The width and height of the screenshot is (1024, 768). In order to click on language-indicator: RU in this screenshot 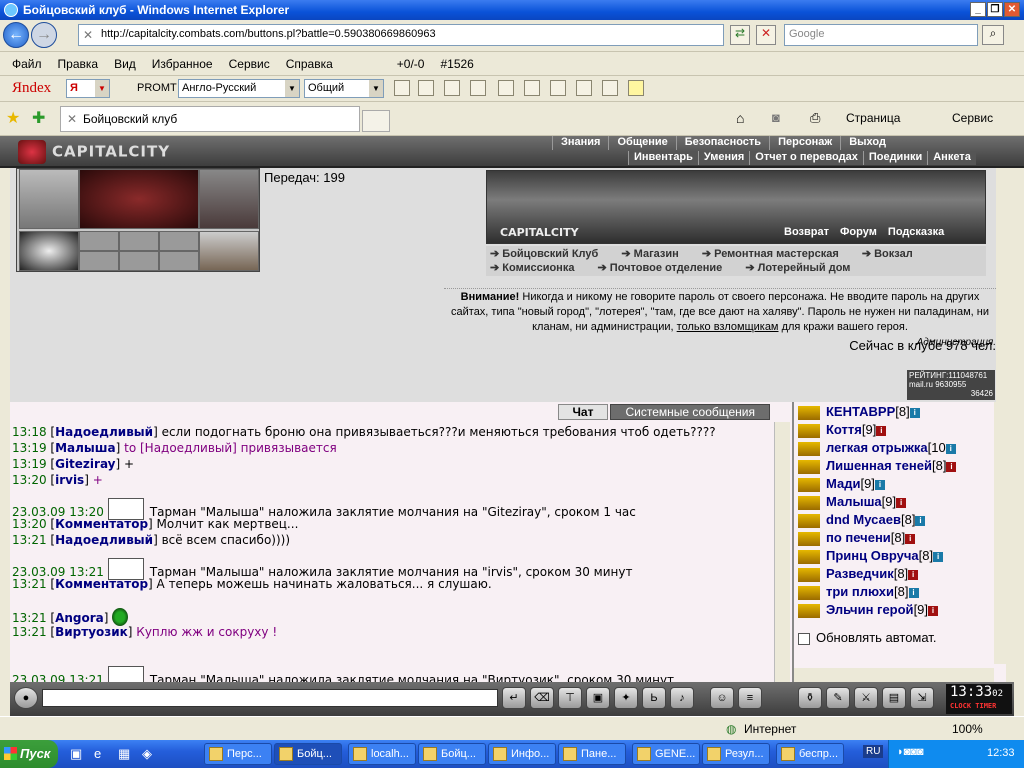, I will do `click(873, 751)`.